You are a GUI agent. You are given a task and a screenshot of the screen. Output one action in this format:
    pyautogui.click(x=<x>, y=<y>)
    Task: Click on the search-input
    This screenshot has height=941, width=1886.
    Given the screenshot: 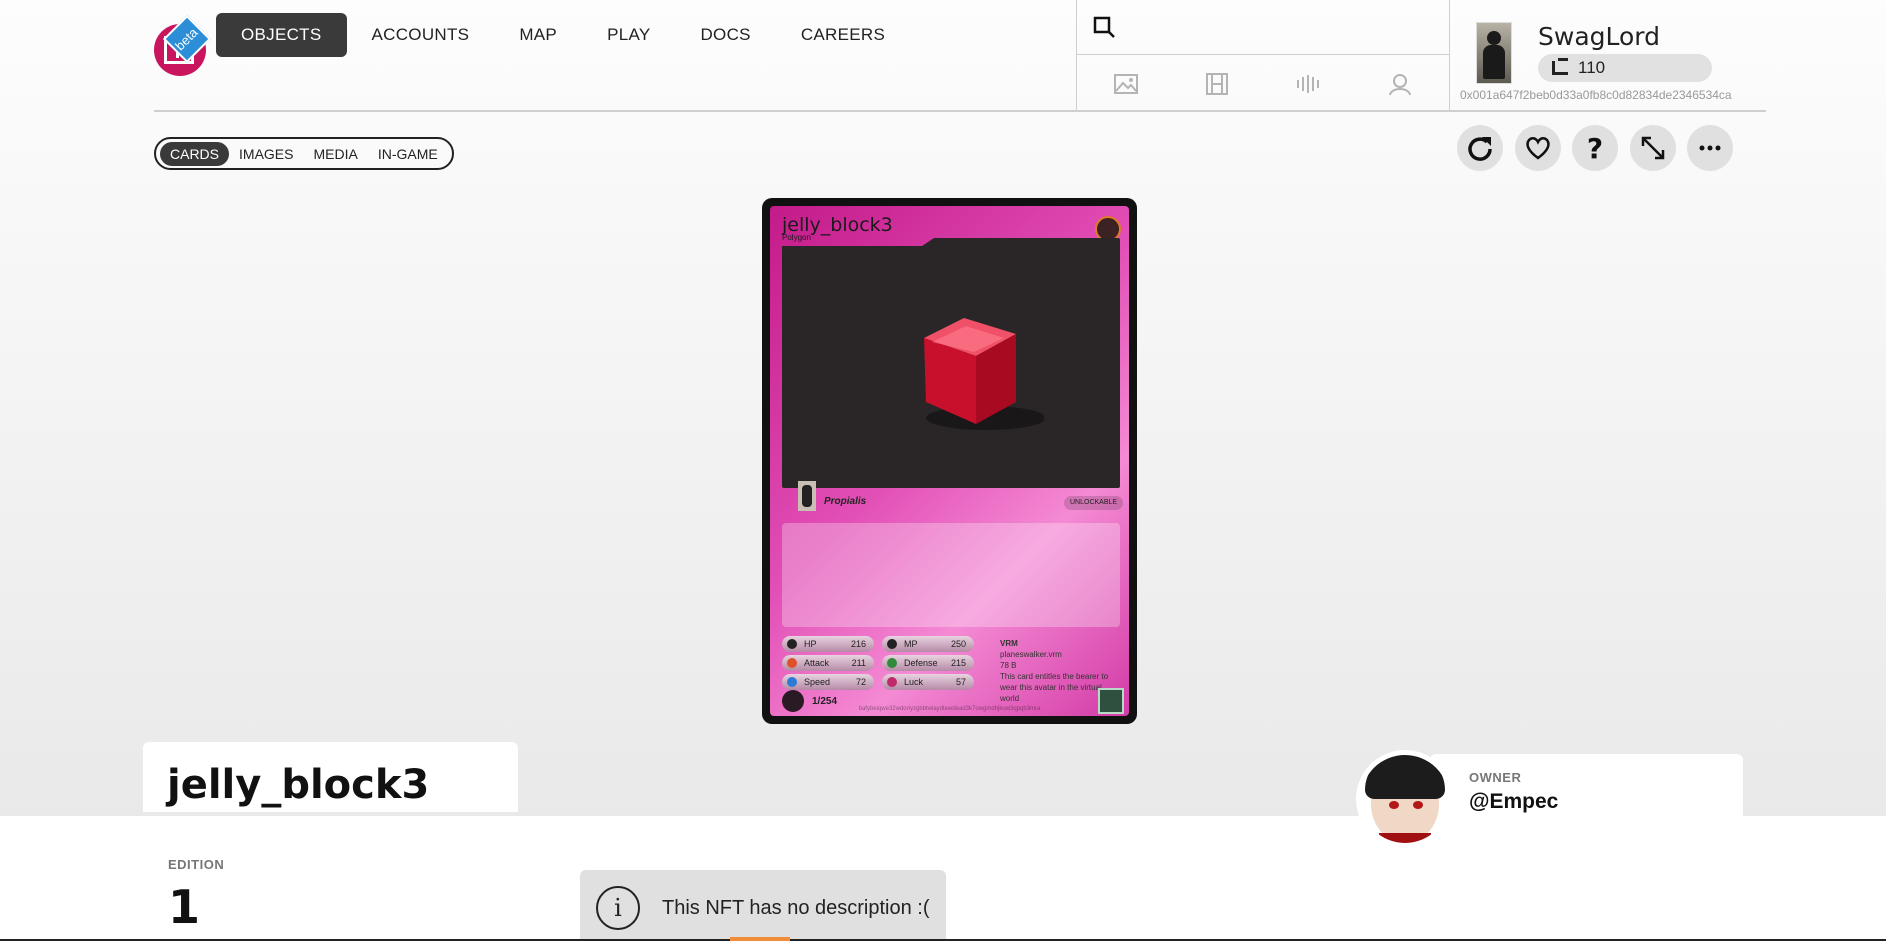 What is the action you would take?
    pyautogui.click(x=1280, y=27)
    